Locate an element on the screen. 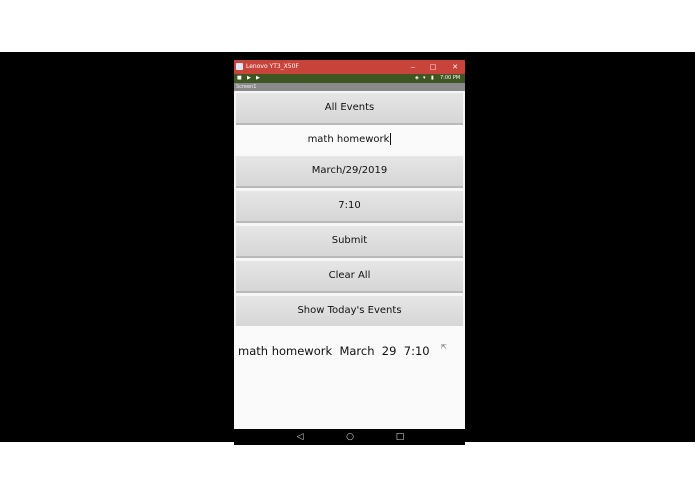 This screenshot has height=494, width=695. maximize-icon: □ is located at coordinates (433, 67).